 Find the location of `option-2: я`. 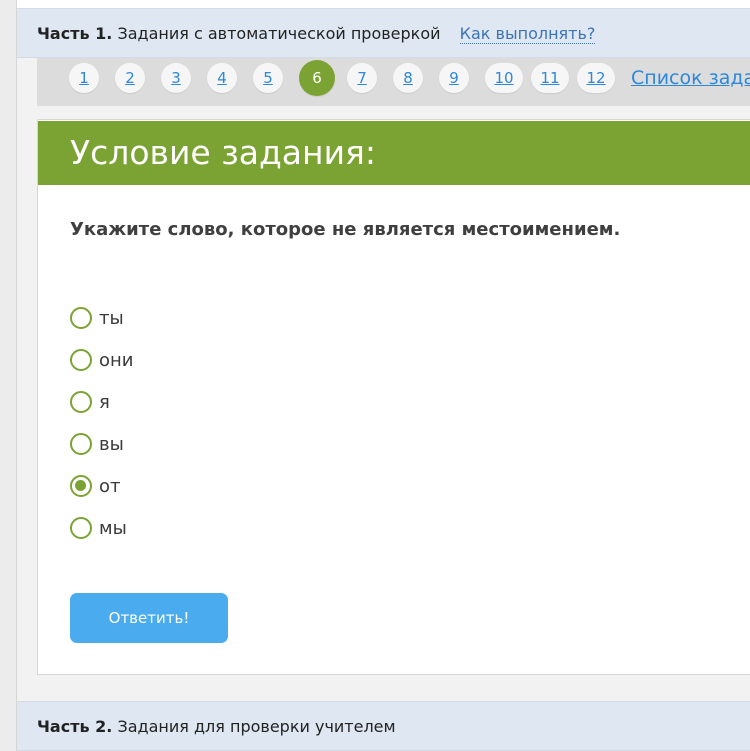

option-2: я is located at coordinates (101, 402).